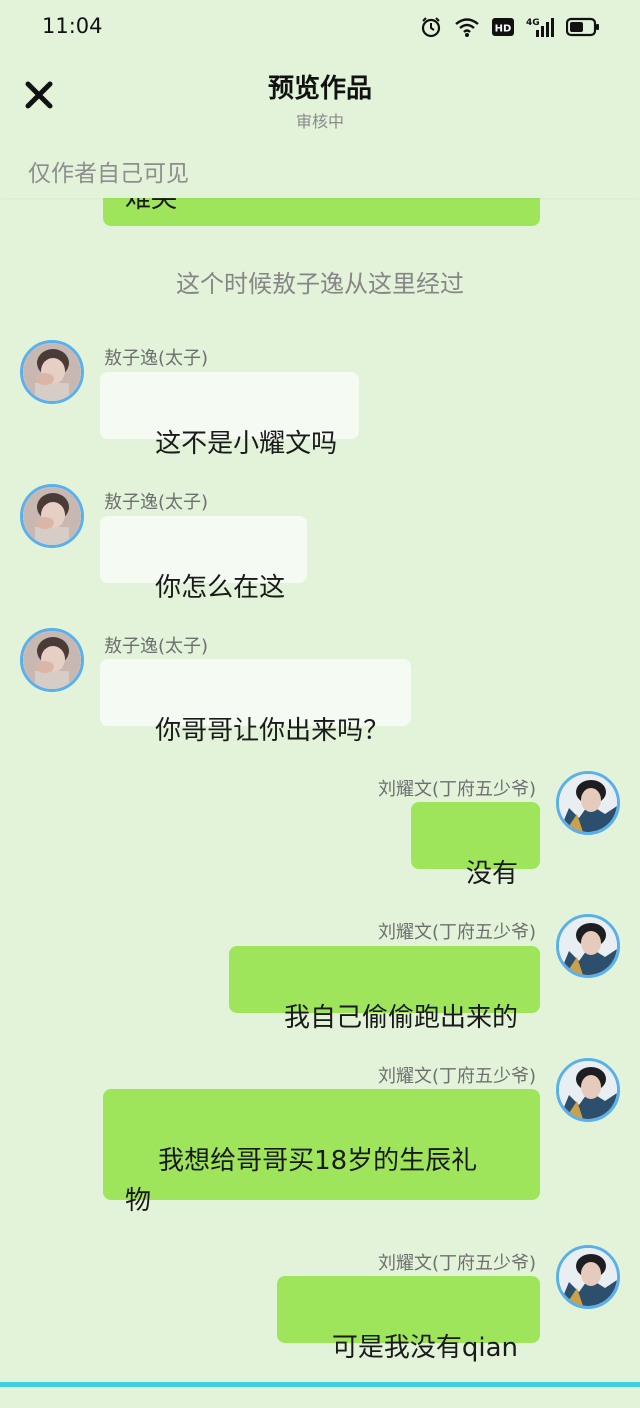 This screenshot has height=1408, width=640. Describe the element at coordinates (503, 29) in the screenshot. I see `hd-label: HD` at that location.